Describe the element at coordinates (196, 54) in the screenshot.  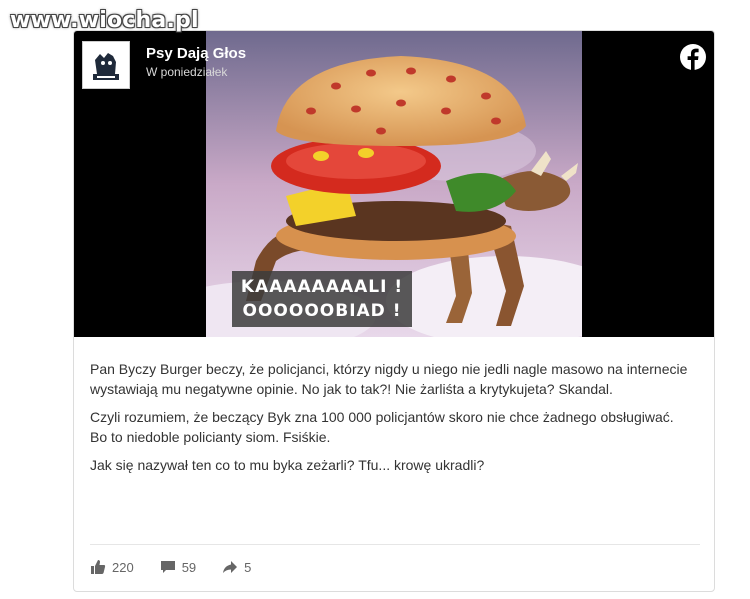
I see `page-name: Psy Dają Głos` at that location.